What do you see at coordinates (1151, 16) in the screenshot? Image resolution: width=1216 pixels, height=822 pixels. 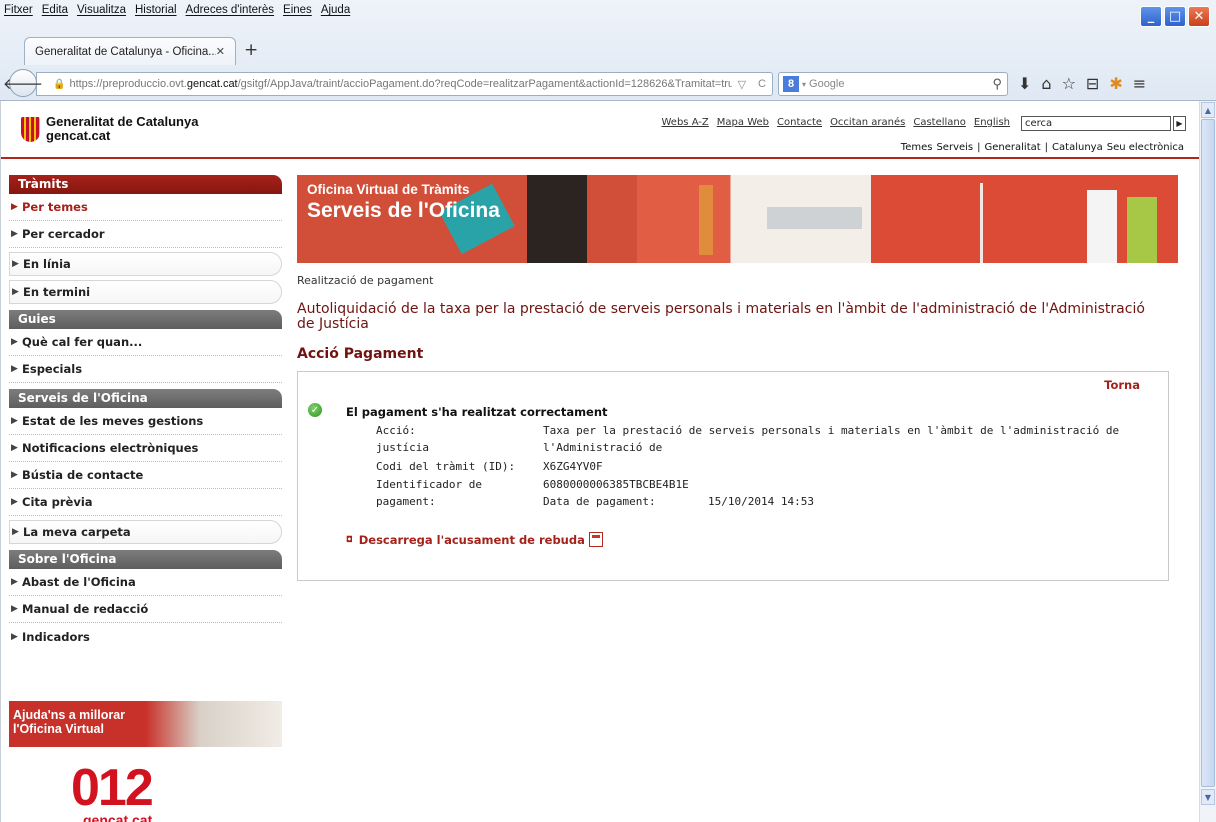 I see `minimize-button: _` at bounding box center [1151, 16].